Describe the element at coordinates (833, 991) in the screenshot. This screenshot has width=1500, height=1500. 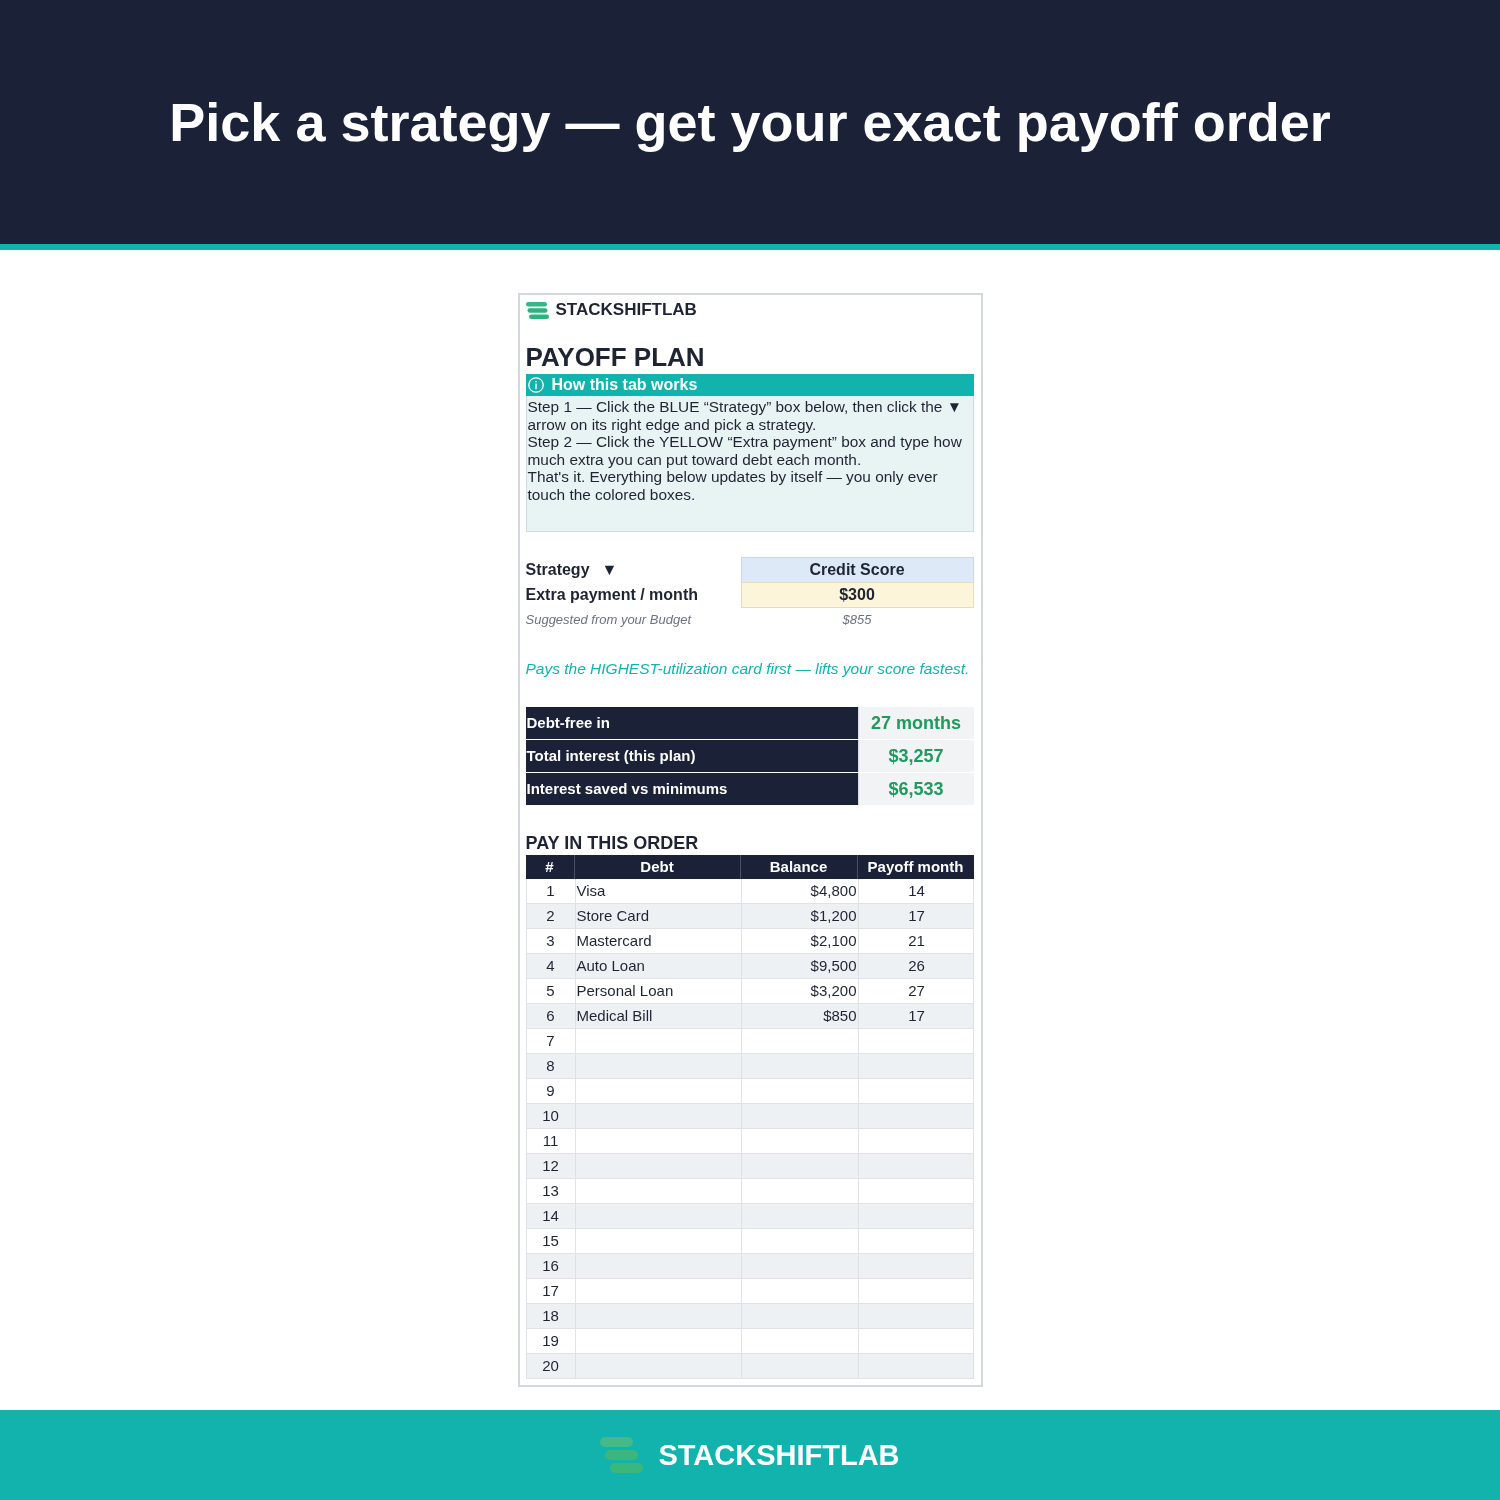
I see `table-cell: $3,200` at that location.